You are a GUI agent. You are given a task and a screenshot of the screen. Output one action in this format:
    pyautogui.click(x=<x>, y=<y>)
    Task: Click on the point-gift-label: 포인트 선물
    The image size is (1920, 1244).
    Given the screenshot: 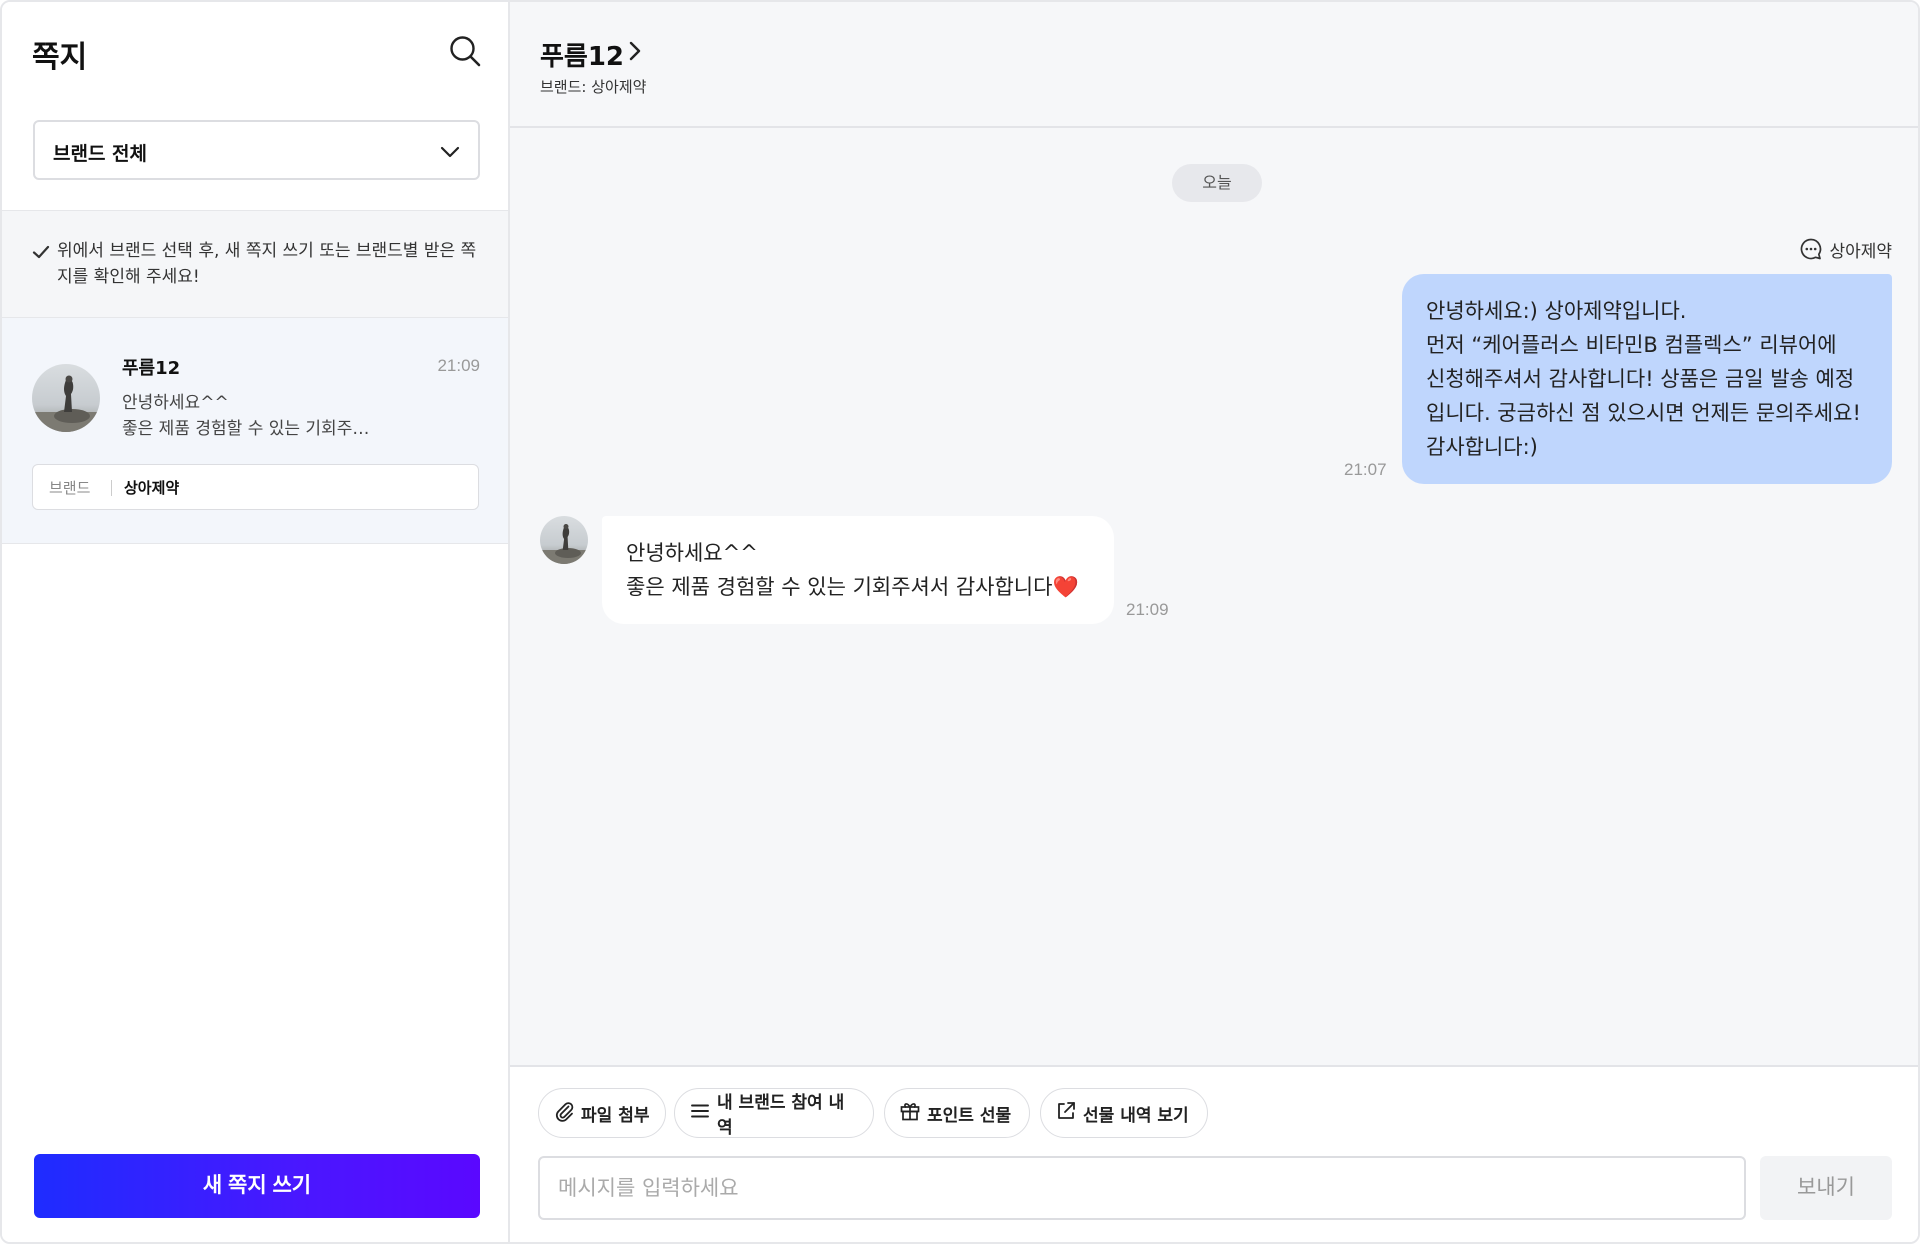 What is the action you would take?
    pyautogui.click(x=969, y=1115)
    